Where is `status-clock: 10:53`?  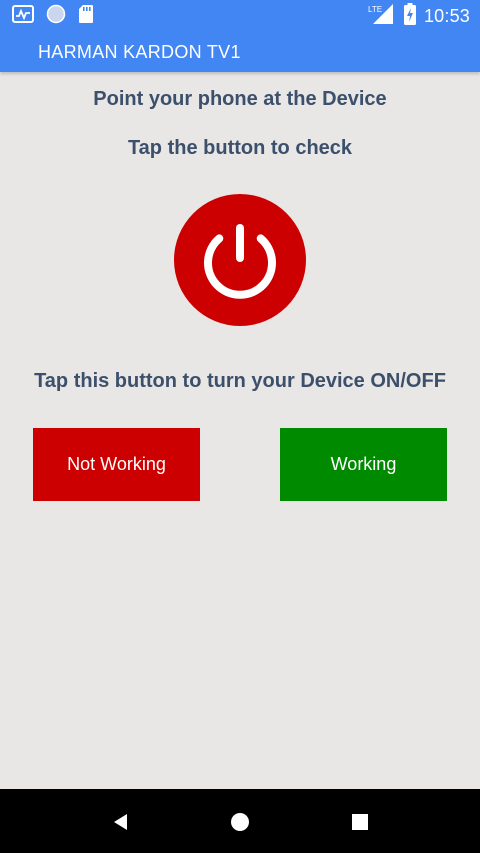 status-clock: 10:53 is located at coordinates (446, 15).